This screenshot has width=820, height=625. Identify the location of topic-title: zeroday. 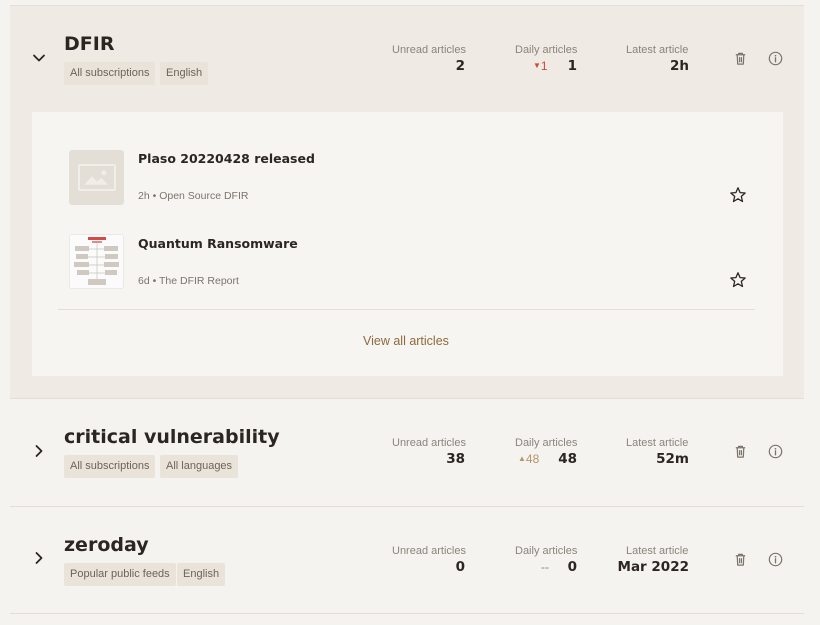
(106, 545).